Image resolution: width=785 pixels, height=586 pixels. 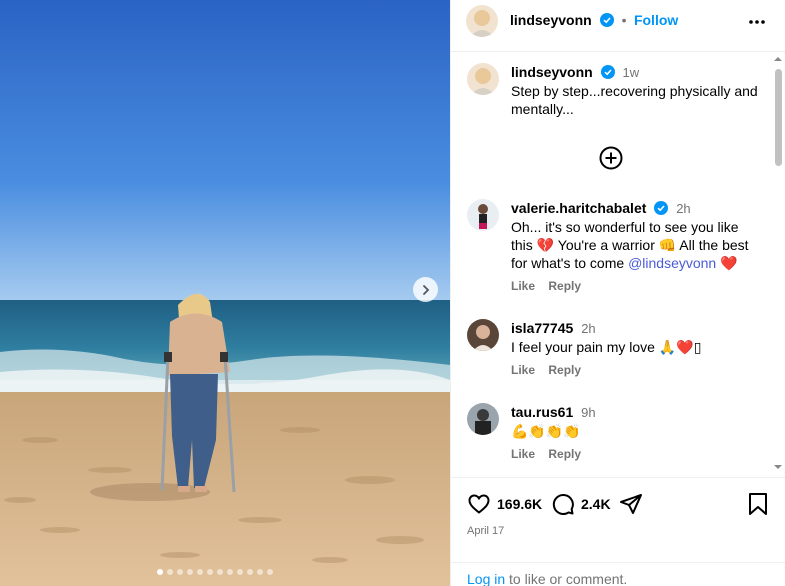 I want to click on plus-circle-icon, so click(x=611, y=158).